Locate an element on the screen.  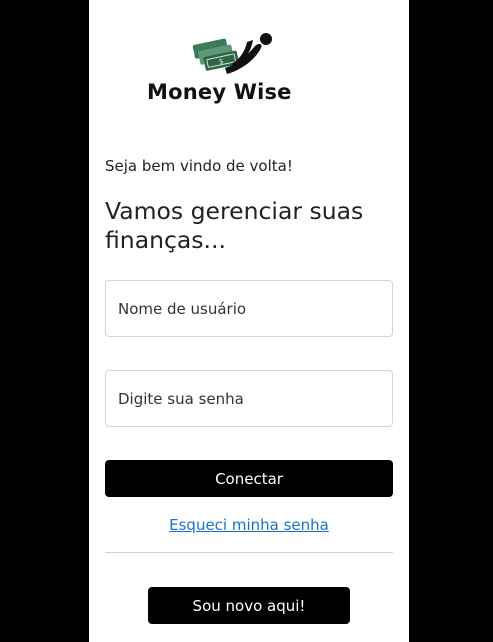
money-flying-person-icon: $ is located at coordinates (232, 53).